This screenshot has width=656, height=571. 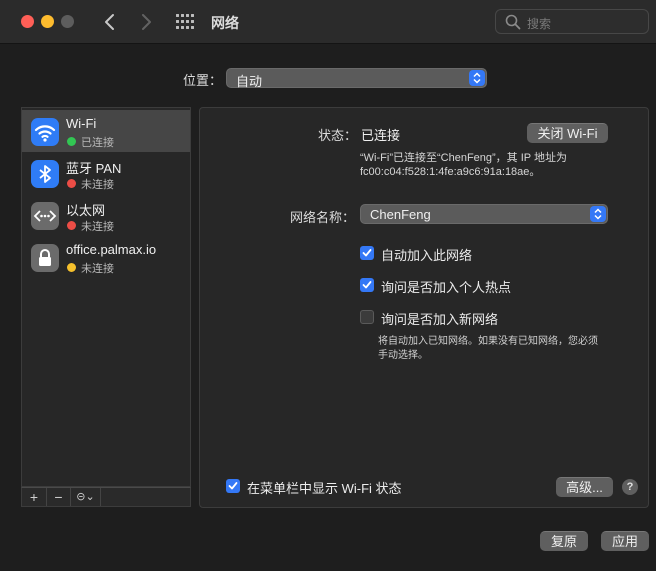 I want to click on help-button: ?, so click(x=630, y=487).